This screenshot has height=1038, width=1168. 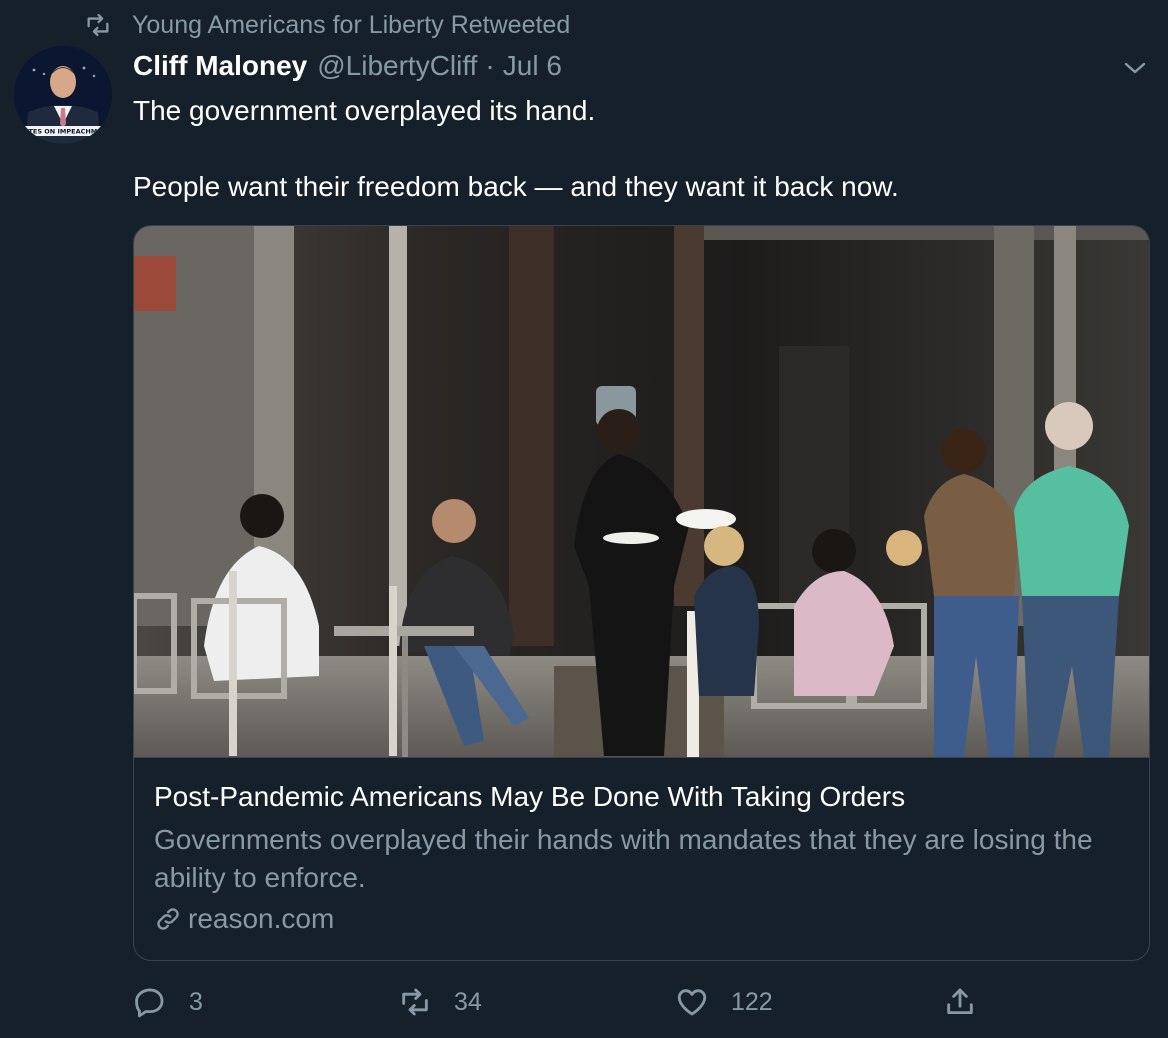 I want to click on share-icon, so click(x=960, y=1001).